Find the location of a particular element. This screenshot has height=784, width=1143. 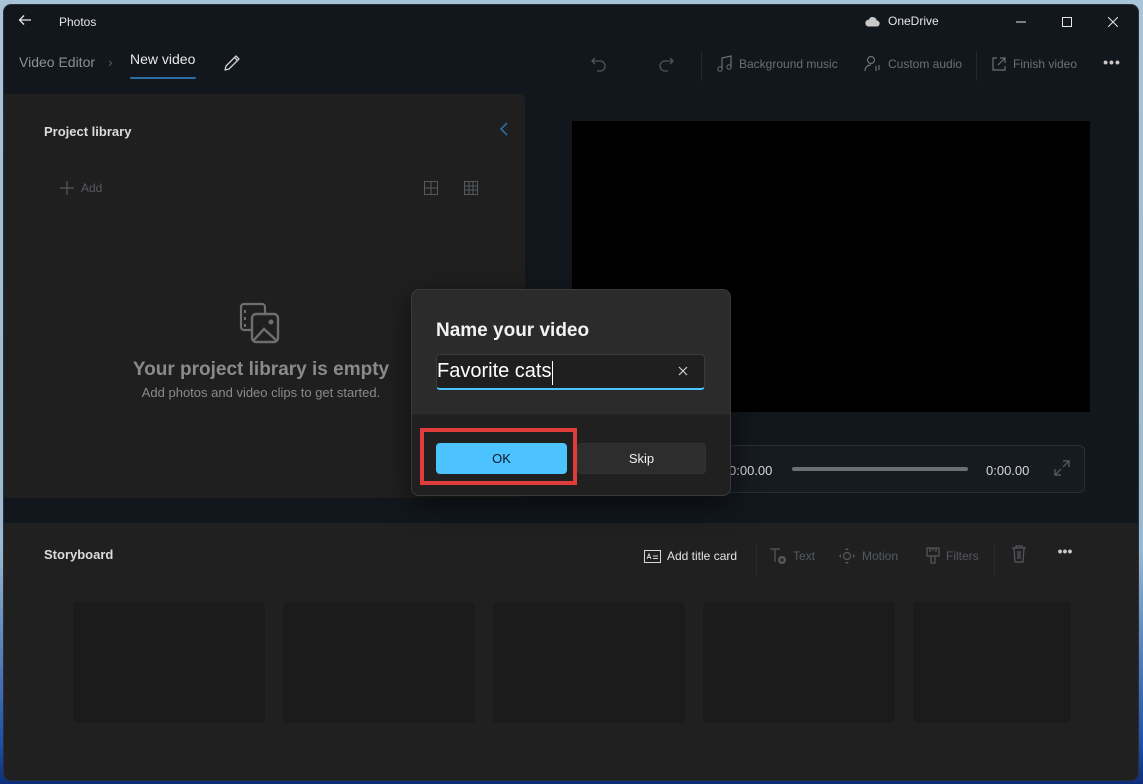

add-title-card-button: Add title card is located at coordinates (690, 556).